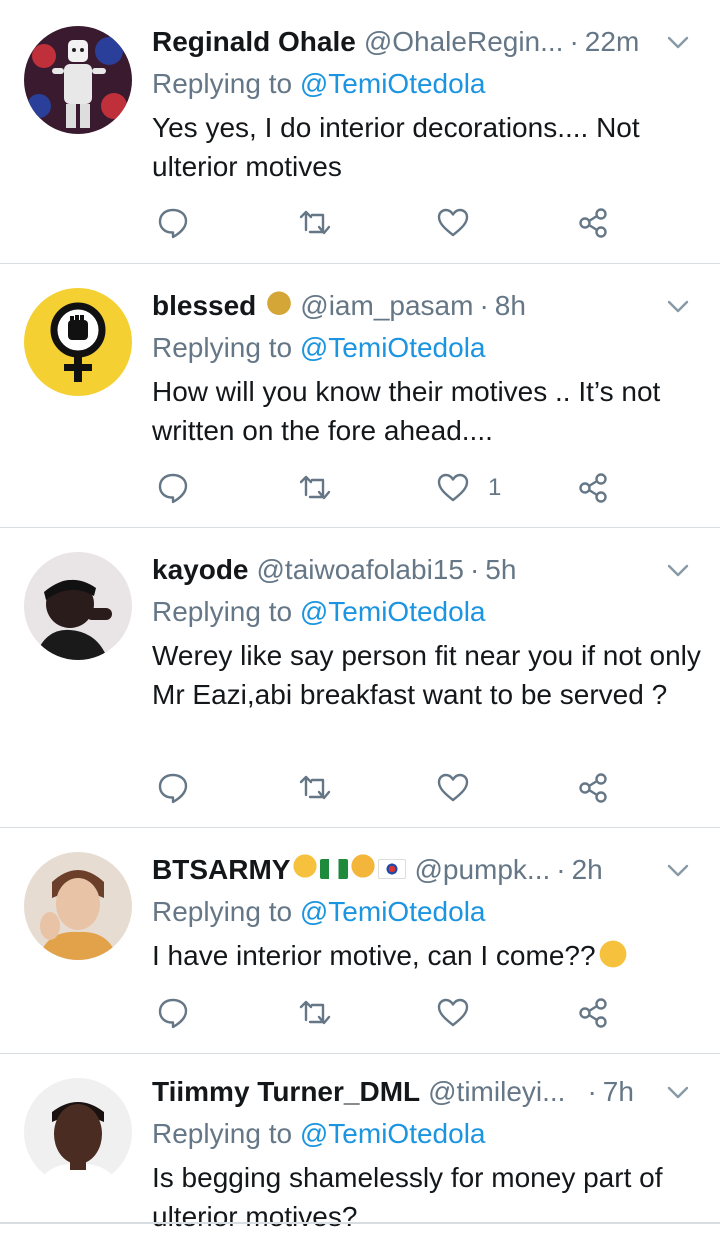  I want to click on tweet-header: kayode @taiwoafolabi15 · 5h, so click(436, 570).